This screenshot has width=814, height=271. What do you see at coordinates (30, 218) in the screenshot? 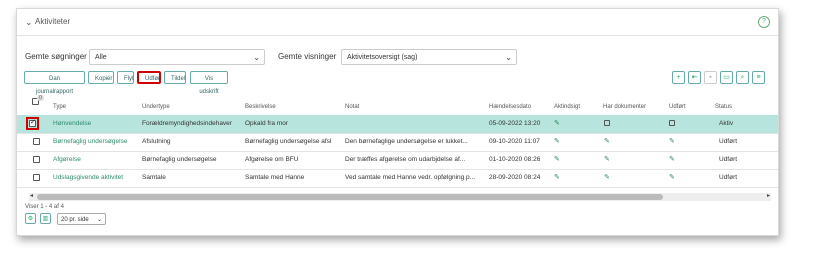
I see `settings-icon: ⚙` at bounding box center [30, 218].